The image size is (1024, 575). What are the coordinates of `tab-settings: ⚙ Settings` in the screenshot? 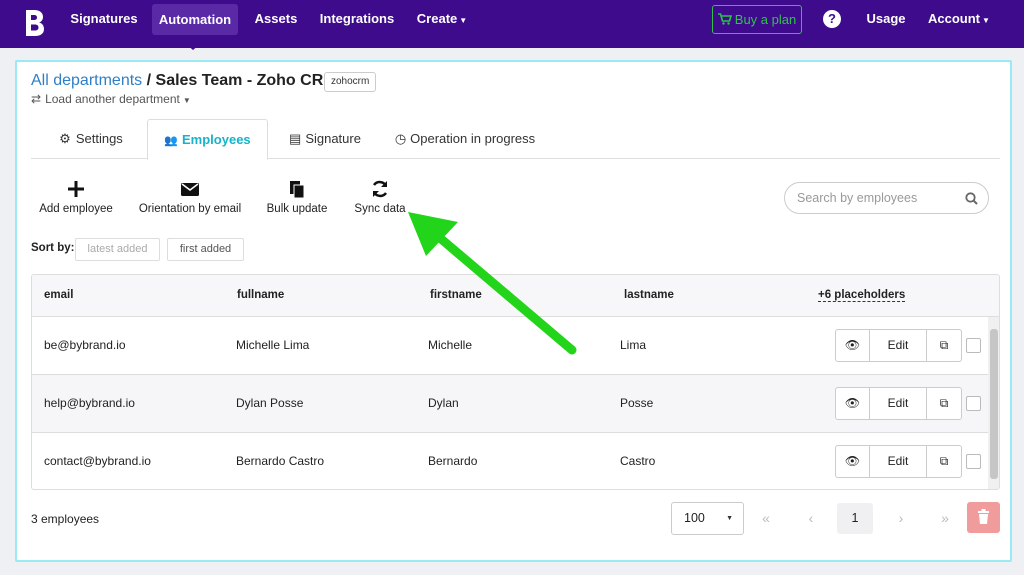 It's located at (91, 139).